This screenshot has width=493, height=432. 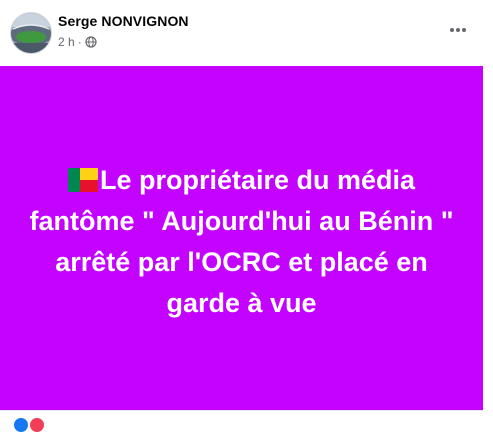 What do you see at coordinates (123, 21) in the screenshot?
I see `author-name: Serge NONVIGNON` at bounding box center [123, 21].